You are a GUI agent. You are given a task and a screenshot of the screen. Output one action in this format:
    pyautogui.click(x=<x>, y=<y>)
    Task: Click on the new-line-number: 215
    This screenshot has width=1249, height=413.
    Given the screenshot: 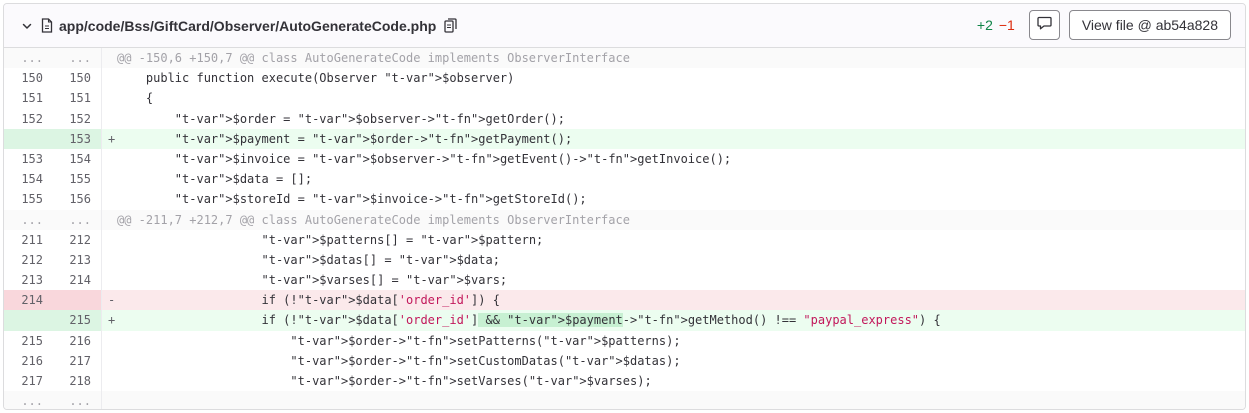 What is the action you would take?
    pyautogui.click(x=77, y=320)
    